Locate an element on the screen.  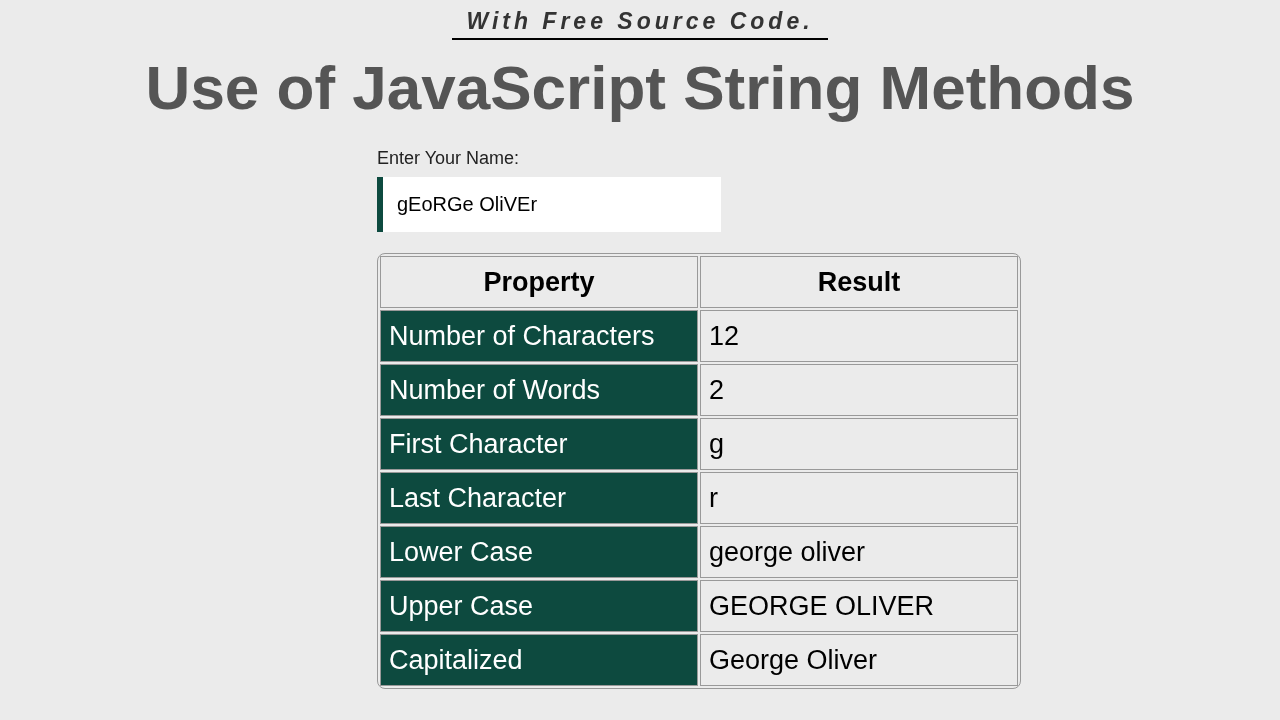
property-cell: First Character is located at coordinates (539, 444).